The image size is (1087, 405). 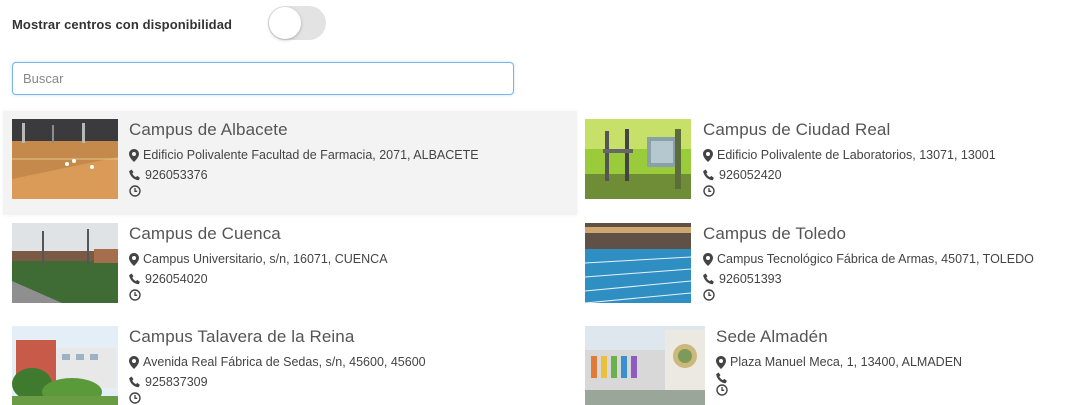 I want to click on availability-toggle, so click(x=297, y=23).